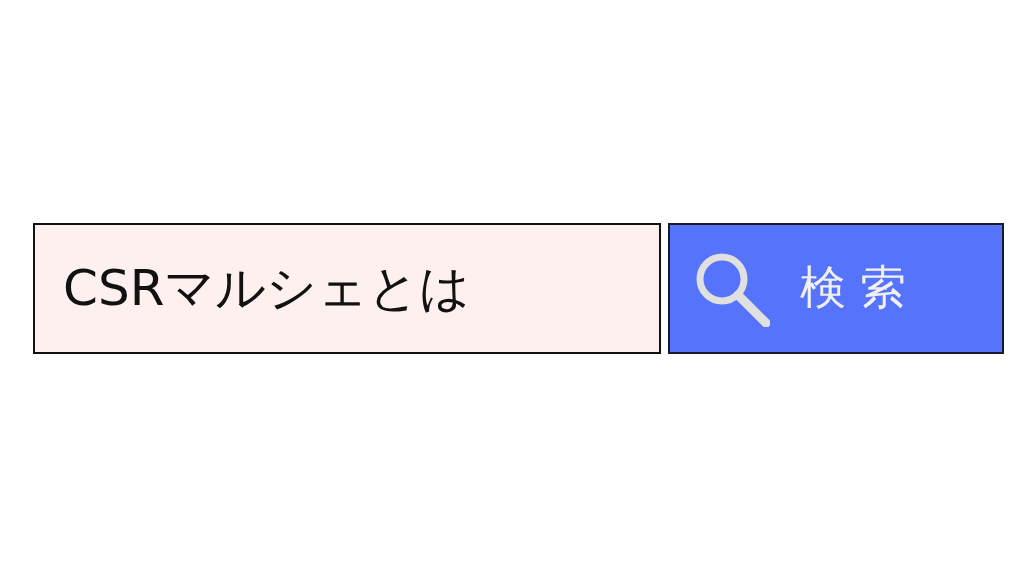  Describe the element at coordinates (836, 288) in the screenshot. I see `search-button: 検索` at that location.